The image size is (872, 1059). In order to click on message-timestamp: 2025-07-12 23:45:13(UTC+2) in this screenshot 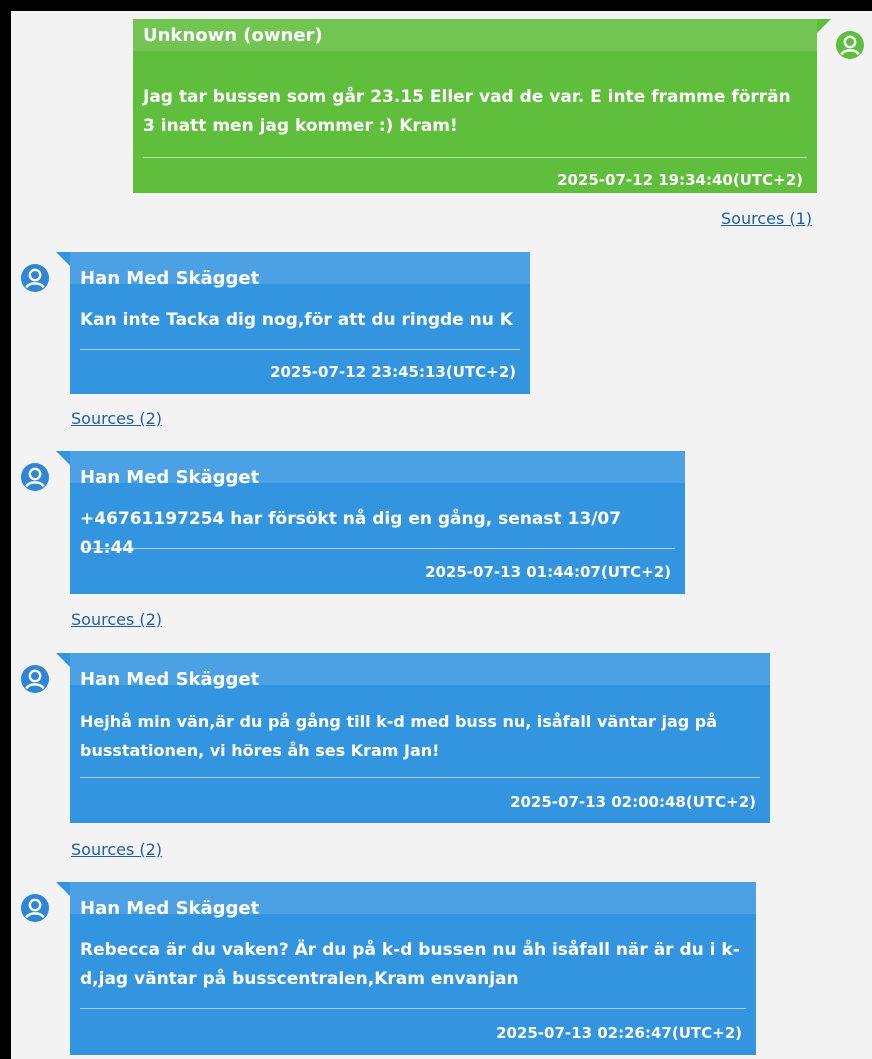, I will do `click(393, 372)`.